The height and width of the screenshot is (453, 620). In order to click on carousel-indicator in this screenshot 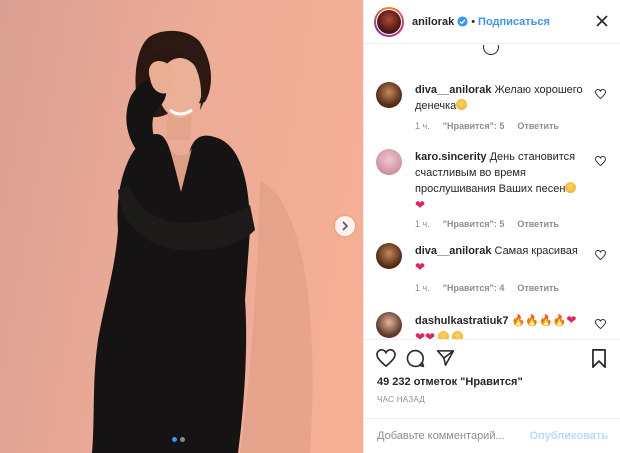, I will do `click(178, 439)`.